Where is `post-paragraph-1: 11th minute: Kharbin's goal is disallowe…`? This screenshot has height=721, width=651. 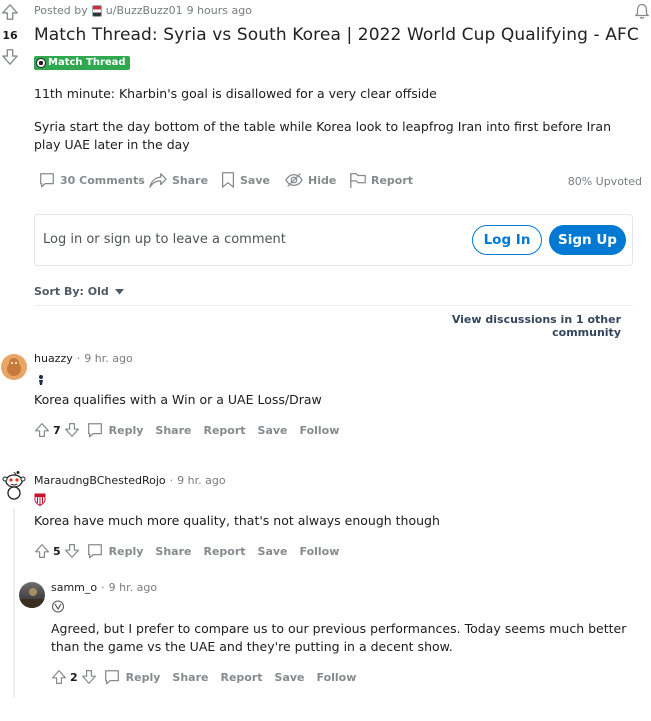
post-paragraph-1: 11th minute: Kharbin's goal is disallowe… is located at coordinates (235, 93).